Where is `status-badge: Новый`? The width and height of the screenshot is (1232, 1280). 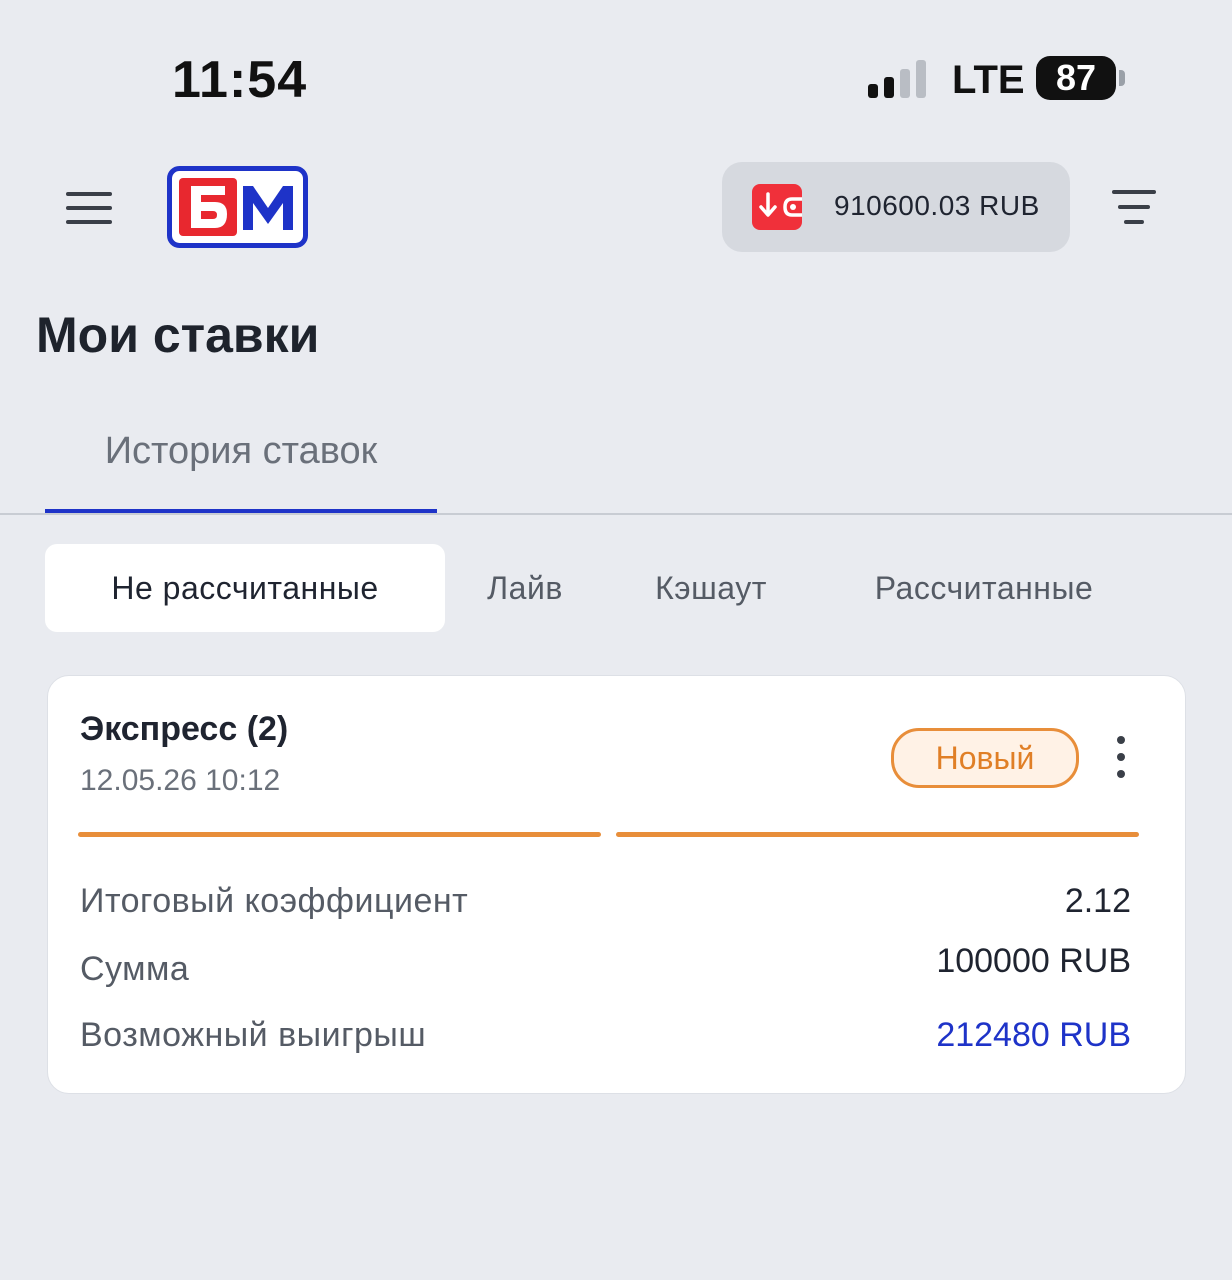
status-badge: Новый is located at coordinates (985, 758).